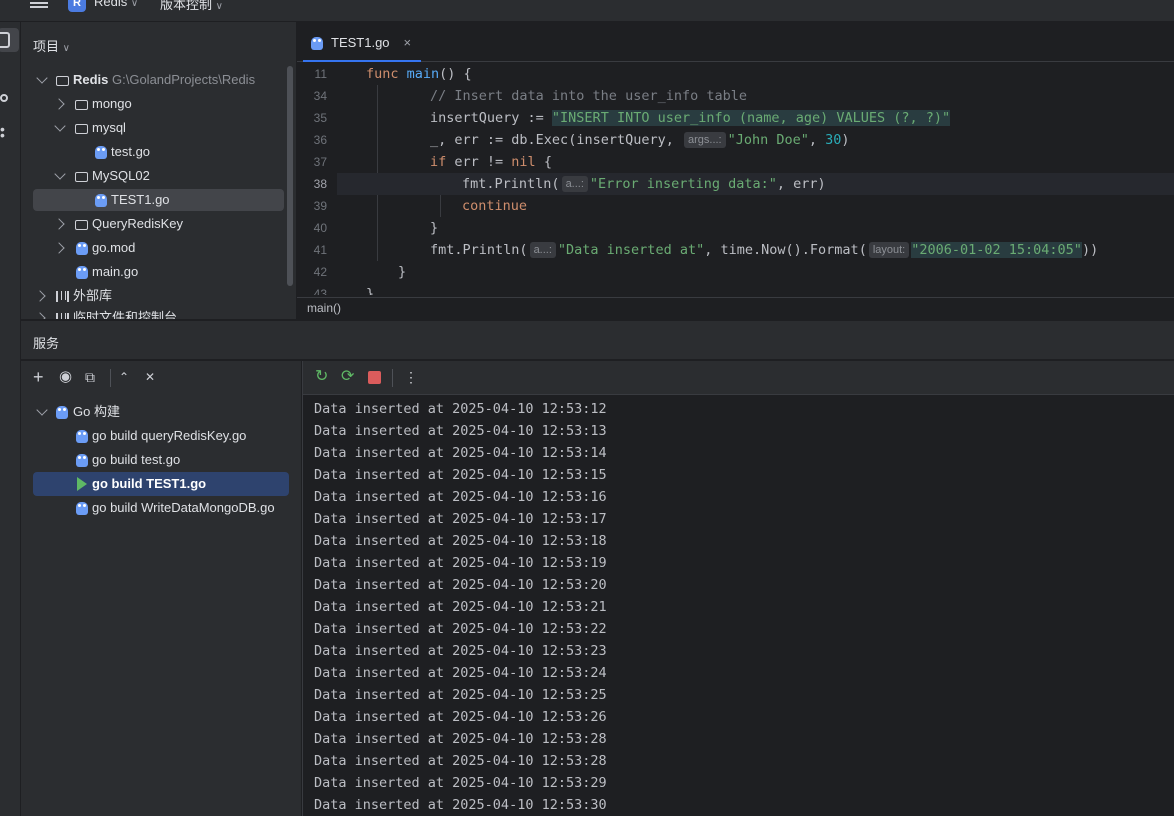 The height and width of the screenshot is (816, 1174). Describe the element at coordinates (90, 377) in the screenshot. I see `new-tab-icon: ⧉` at that location.